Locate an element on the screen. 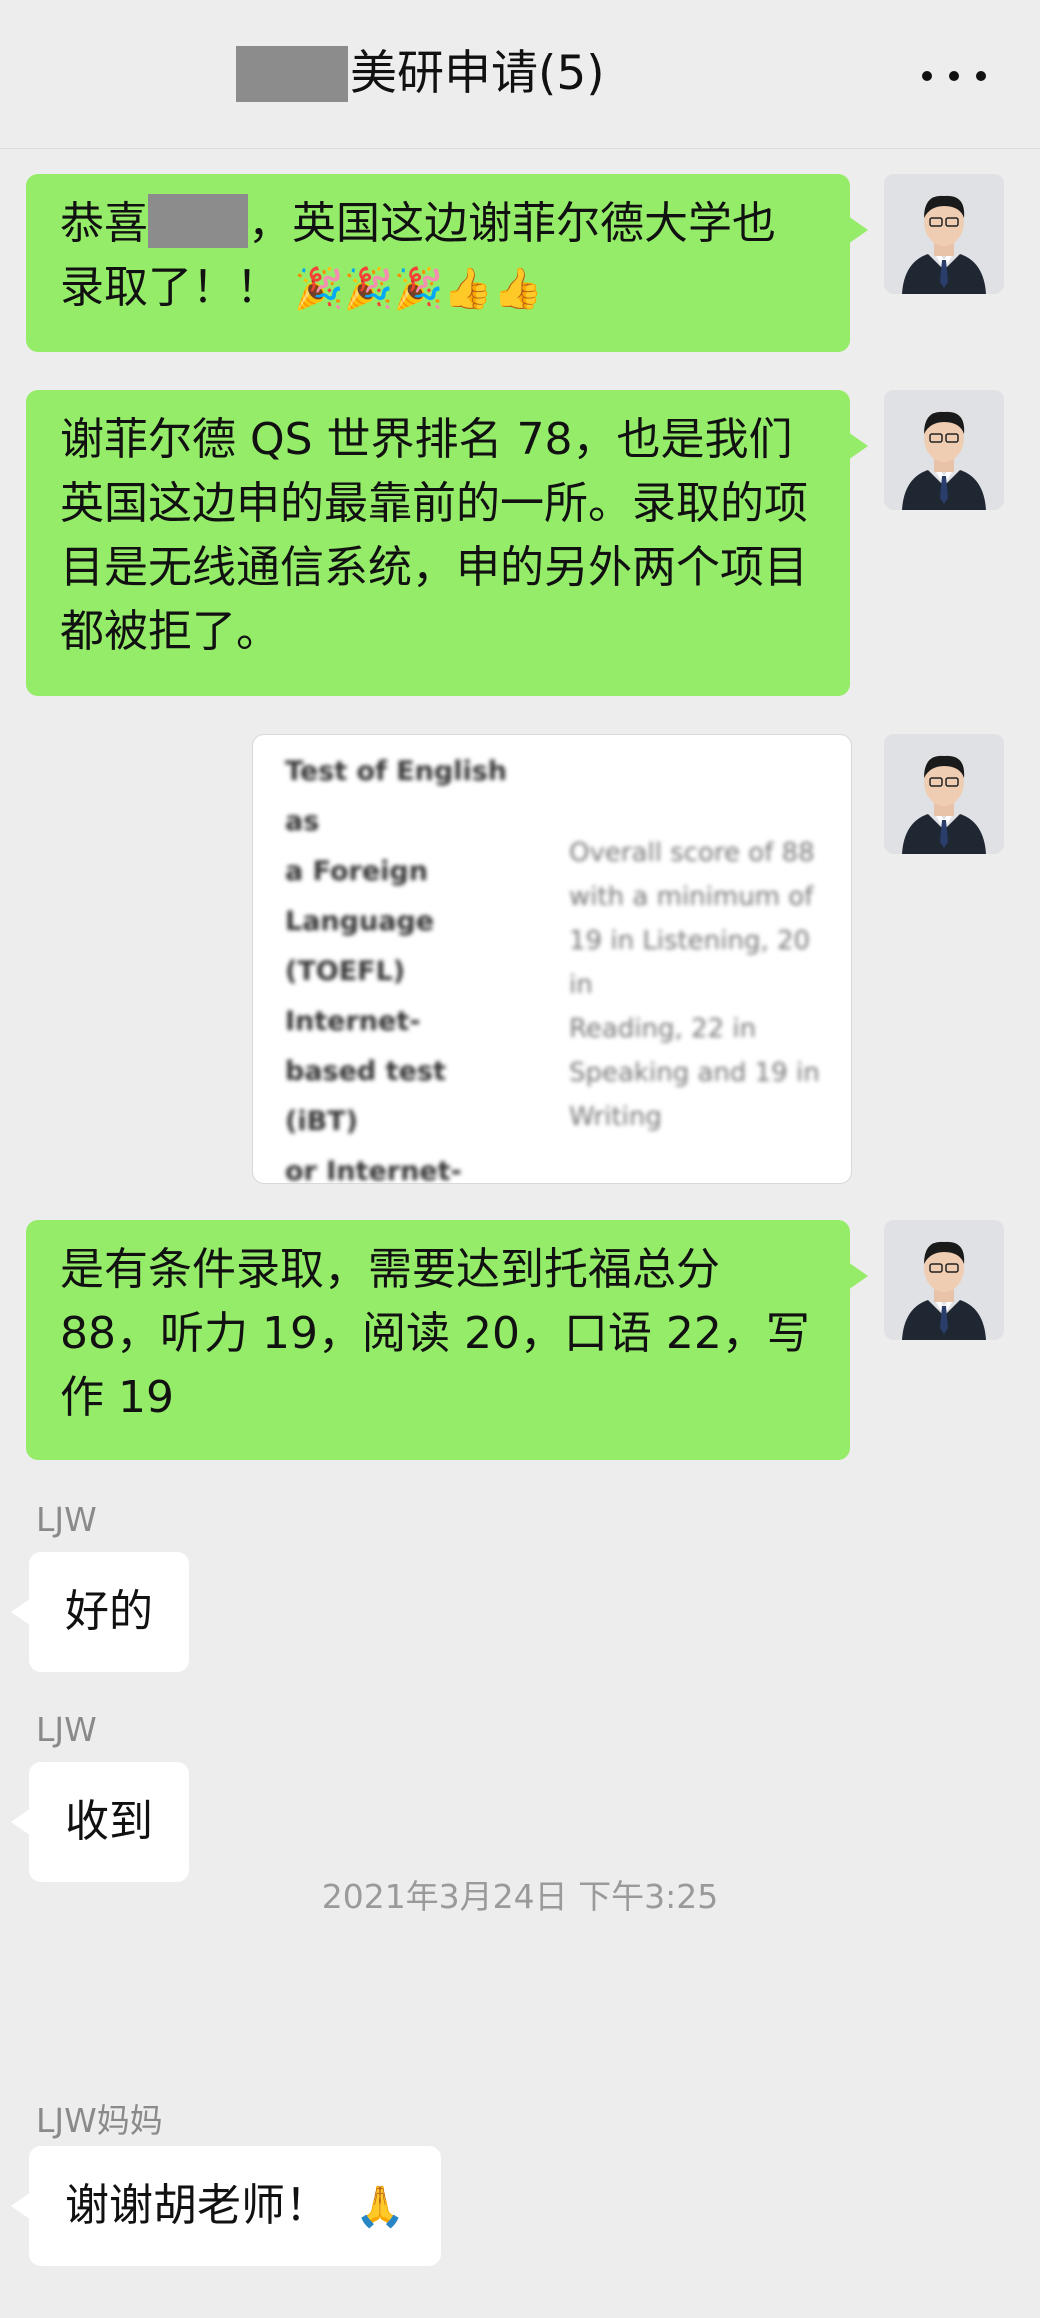 The height and width of the screenshot is (2318, 1040). message-bubble: 好的 is located at coordinates (100, 1612).